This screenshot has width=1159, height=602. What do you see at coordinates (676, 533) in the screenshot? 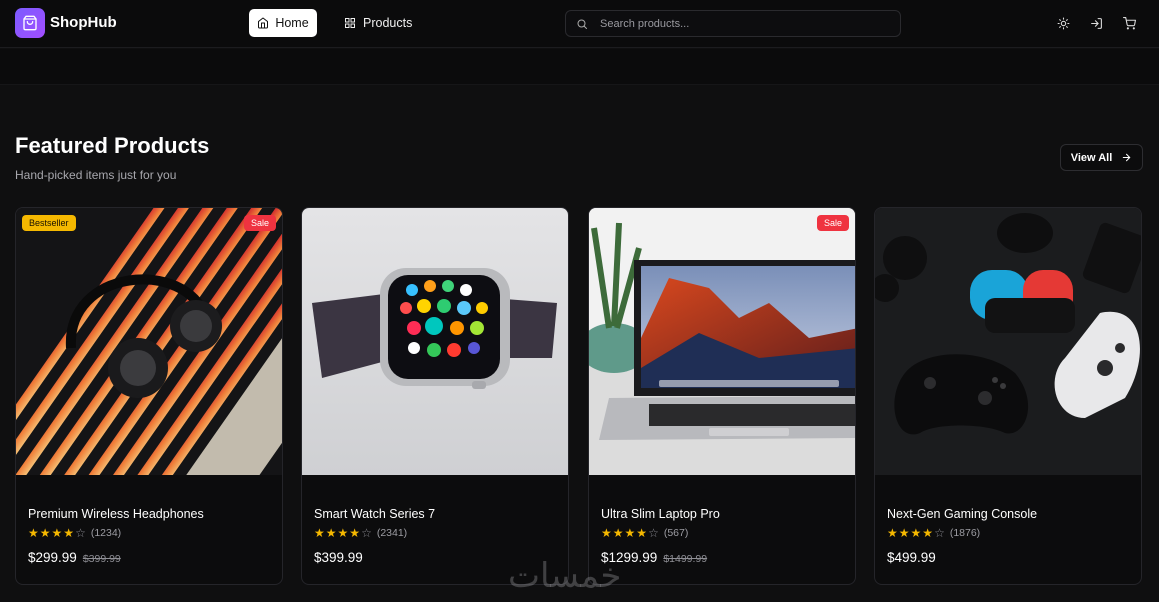
I see `review-count: (567)` at bounding box center [676, 533].